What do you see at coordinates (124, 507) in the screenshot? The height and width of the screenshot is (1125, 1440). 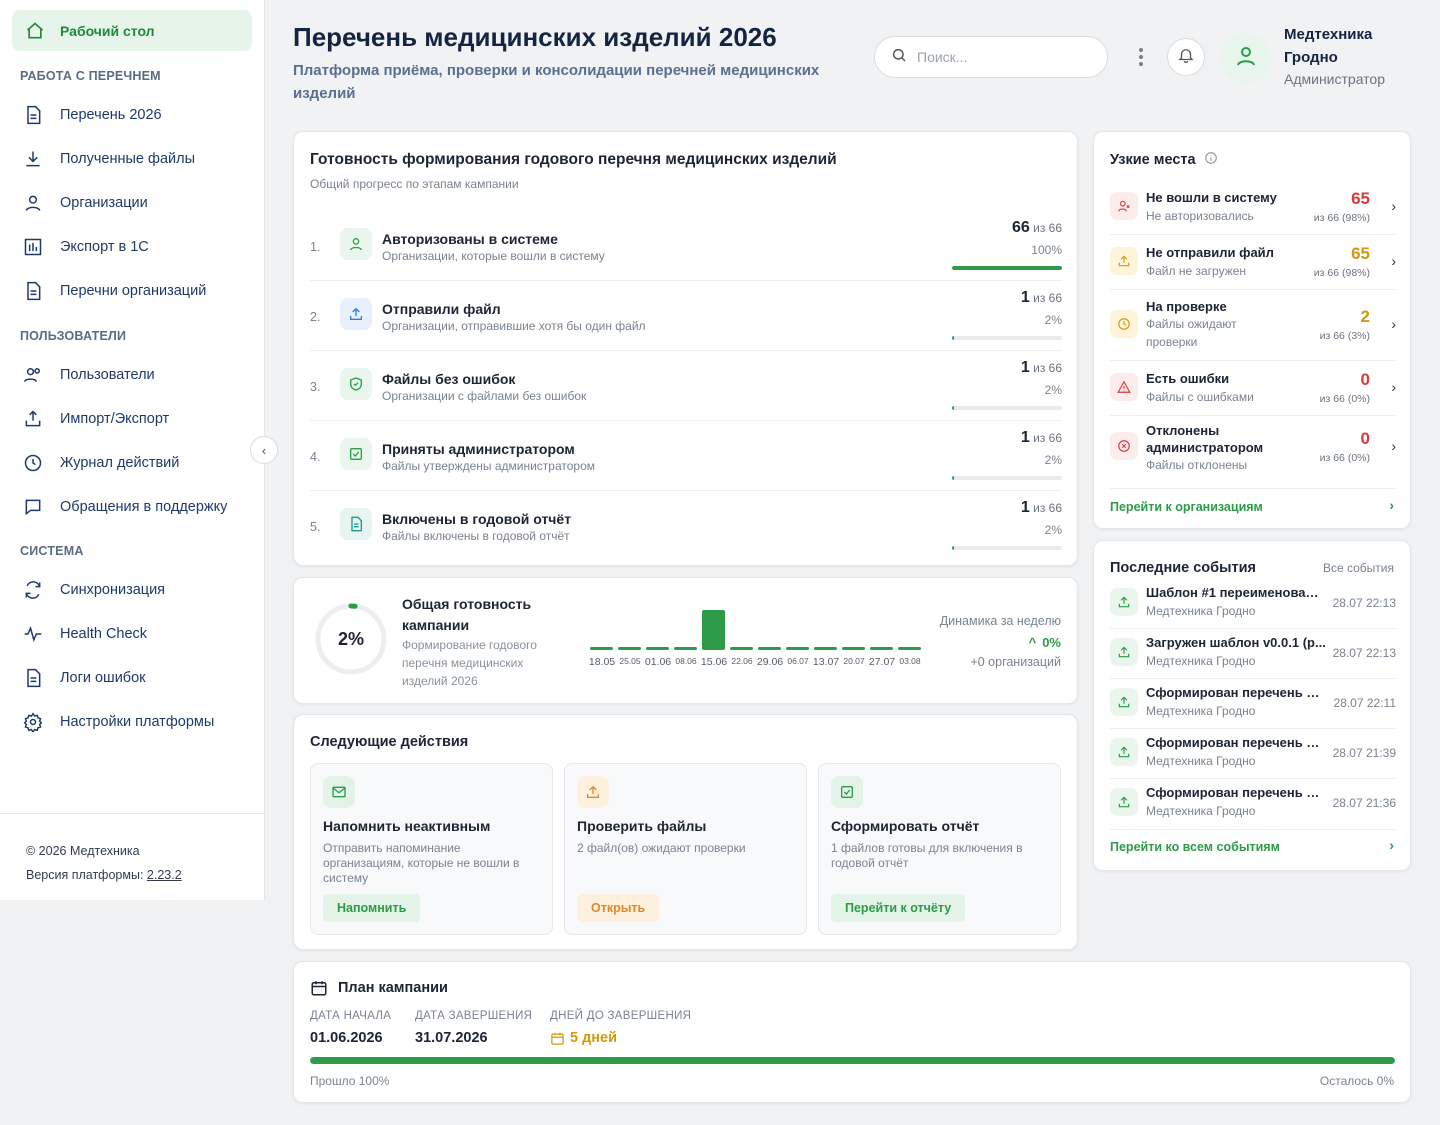 I see `nav-item-support: Обращения в поддержку` at bounding box center [124, 507].